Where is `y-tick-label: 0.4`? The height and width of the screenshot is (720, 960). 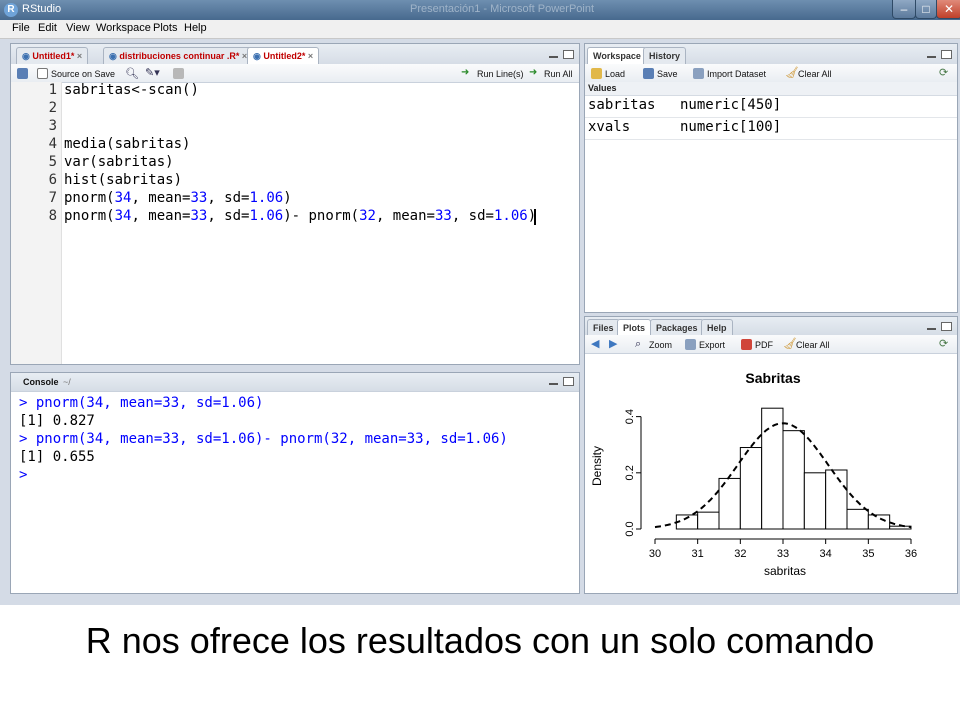
y-tick-label: 0.4 is located at coordinates (630, 416).